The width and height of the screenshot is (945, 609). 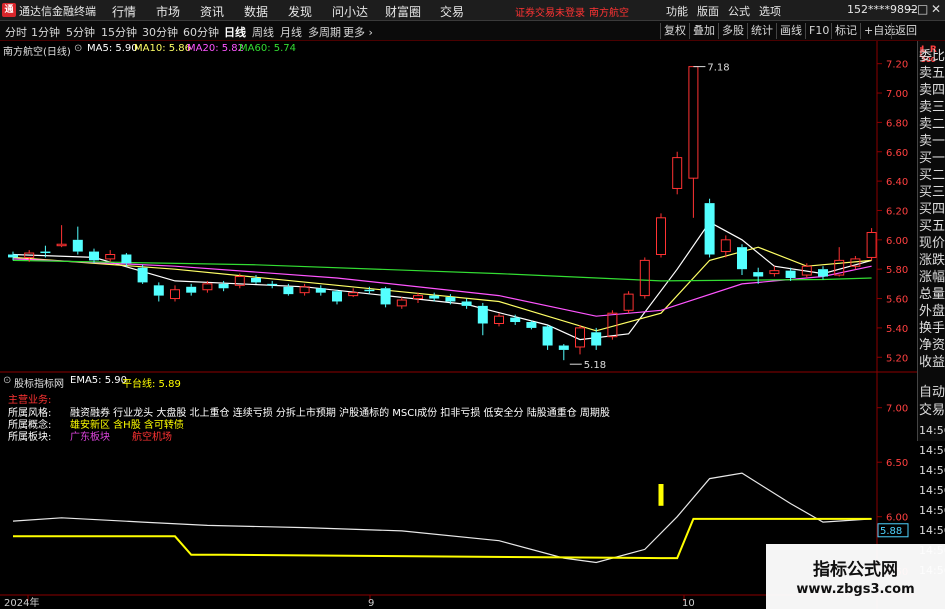 I want to click on login-status: 证券交易未登录, so click(x=550, y=11).